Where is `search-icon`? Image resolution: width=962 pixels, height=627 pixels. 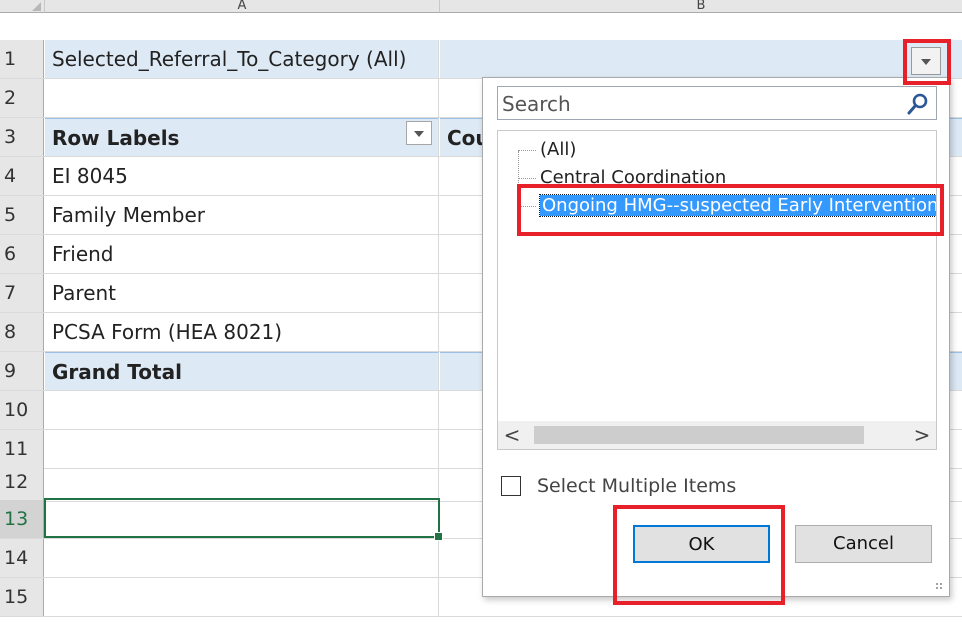
search-icon is located at coordinates (918, 104).